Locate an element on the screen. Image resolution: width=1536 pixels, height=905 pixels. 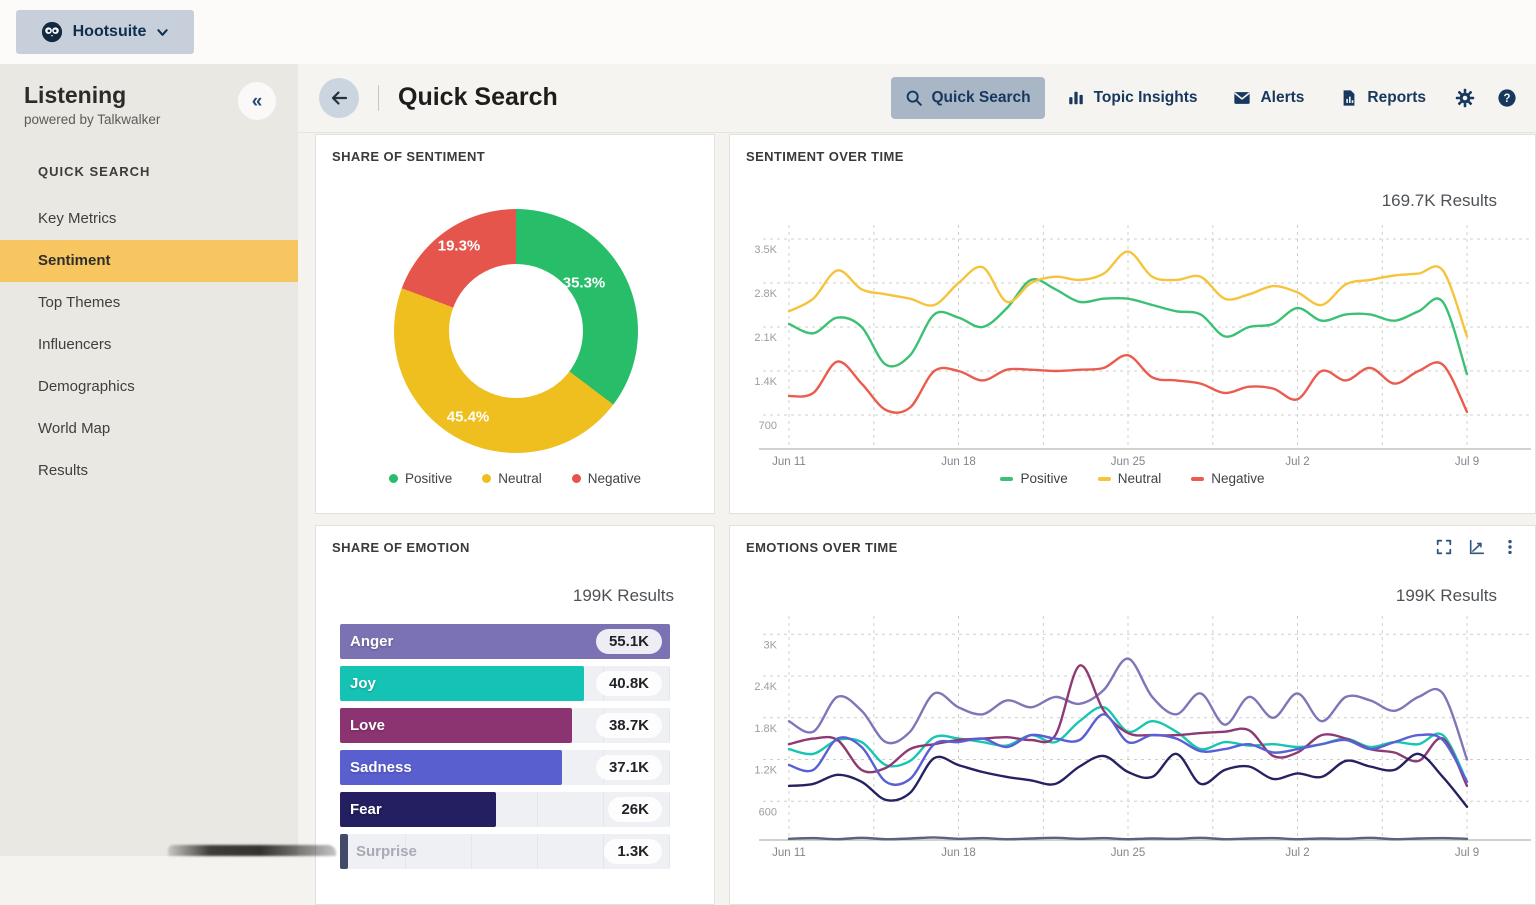
settings-gear-button is located at coordinates (1465, 98).